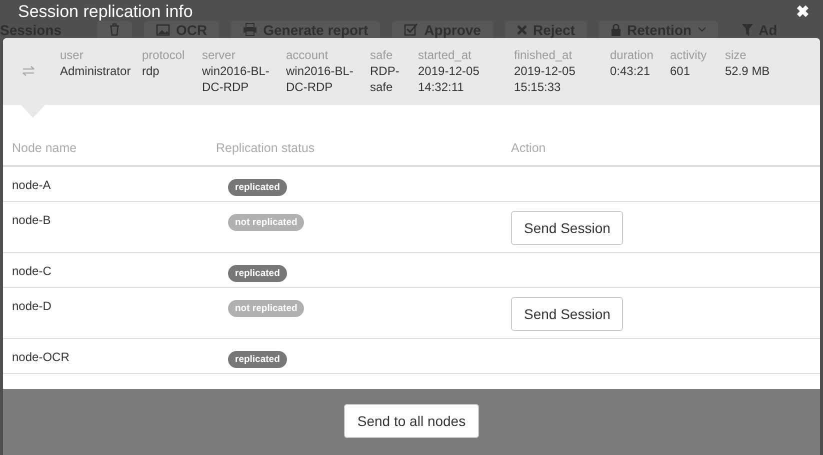 This screenshot has width=823, height=455. I want to click on field-value: rdp, so click(151, 71).